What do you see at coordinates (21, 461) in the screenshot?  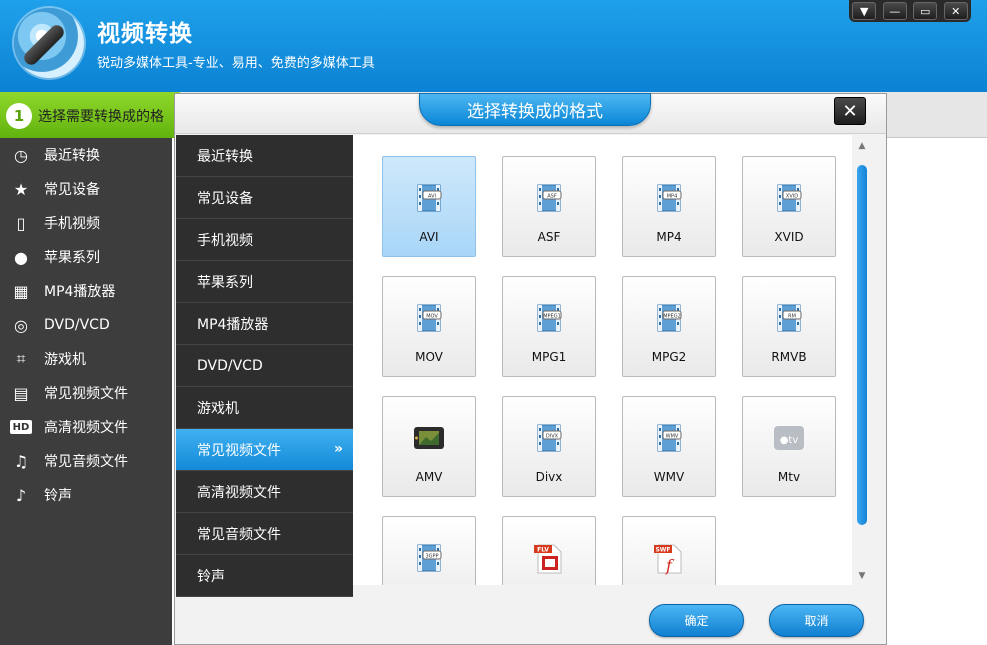 I see `music-note-icon: ♫` at bounding box center [21, 461].